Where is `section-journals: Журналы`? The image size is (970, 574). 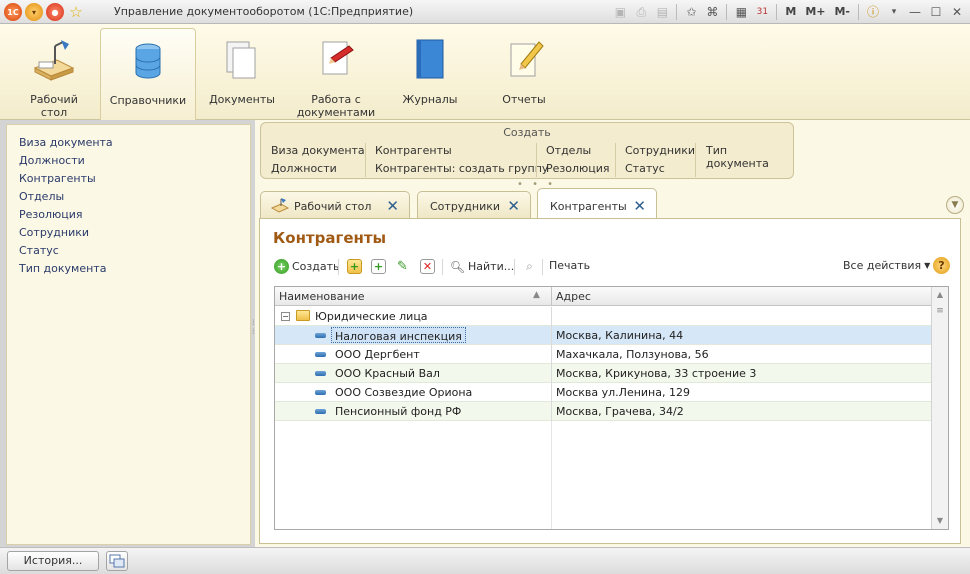 section-journals: Журналы is located at coordinates (430, 72).